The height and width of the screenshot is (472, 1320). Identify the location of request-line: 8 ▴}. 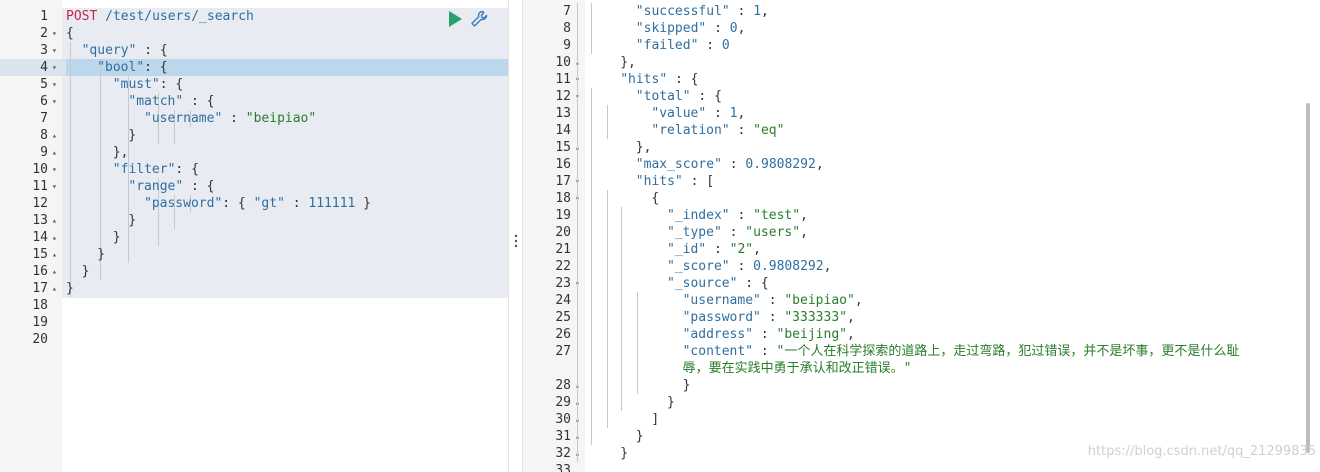
(254, 135).